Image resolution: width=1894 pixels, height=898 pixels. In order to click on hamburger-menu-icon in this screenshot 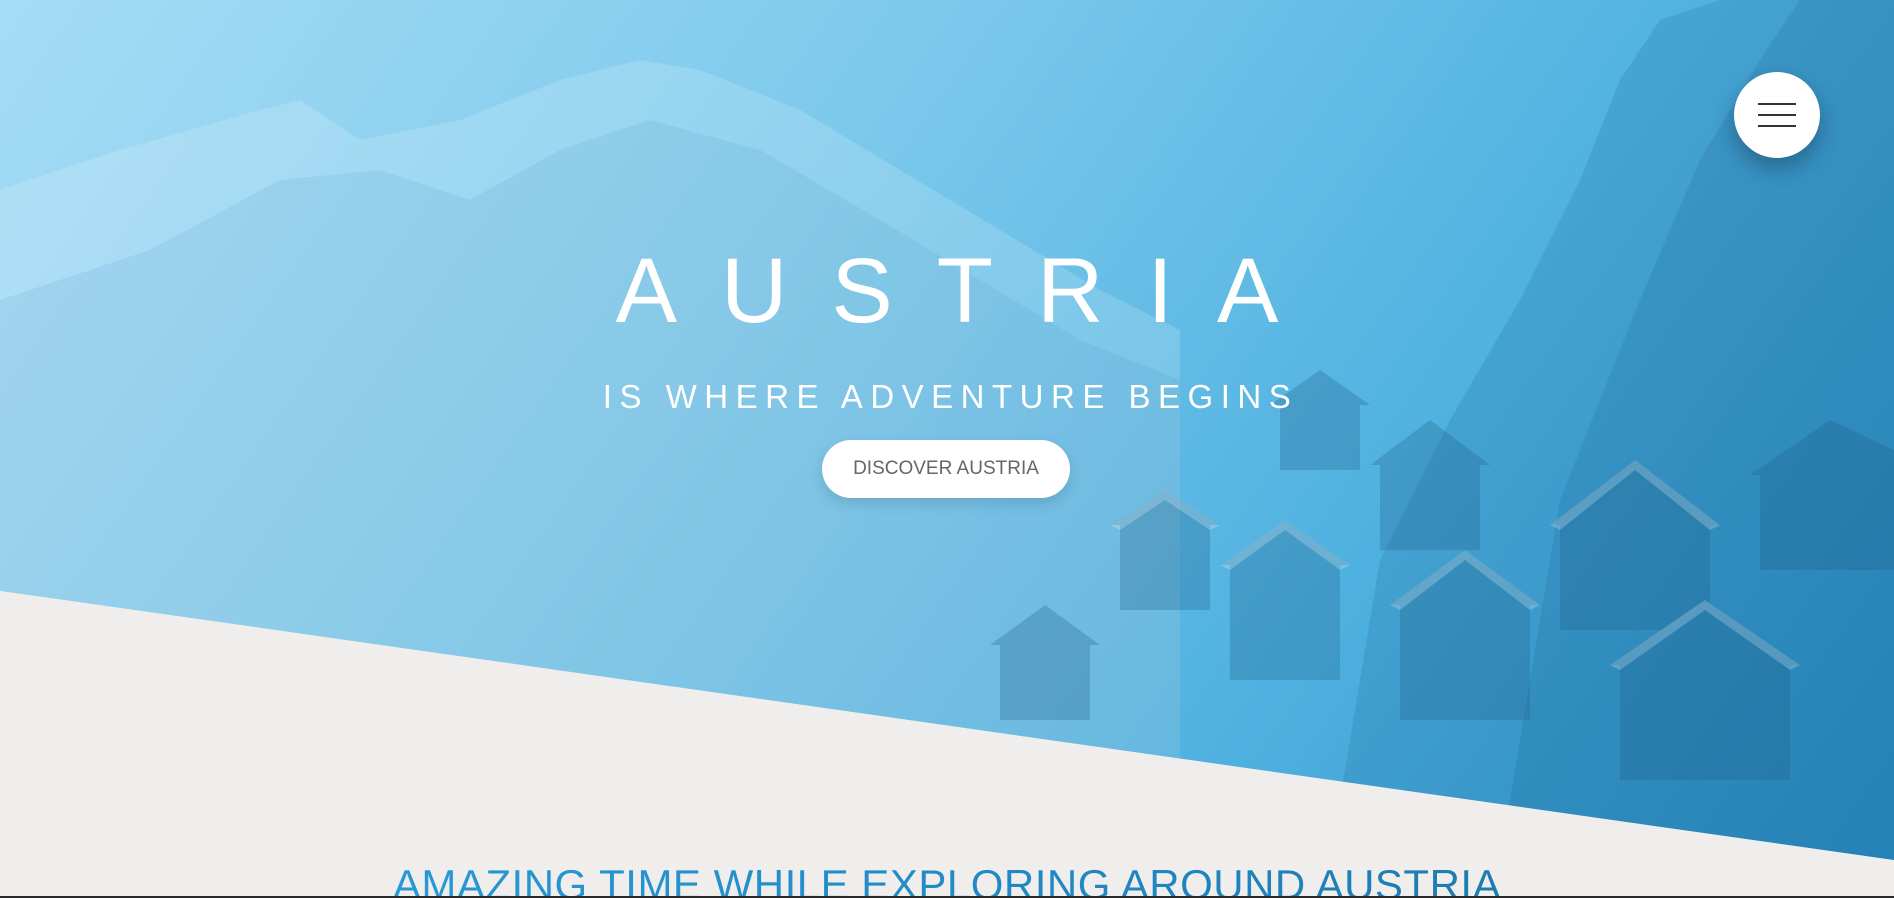, I will do `click(1777, 104)`.